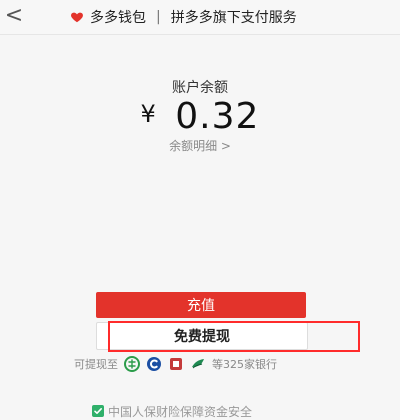 The image size is (400, 420). What do you see at coordinates (233, 18) in the screenshot?
I see `brand-subtitle: 拼多多旗下支付服务` at bounding box center [233, 18].